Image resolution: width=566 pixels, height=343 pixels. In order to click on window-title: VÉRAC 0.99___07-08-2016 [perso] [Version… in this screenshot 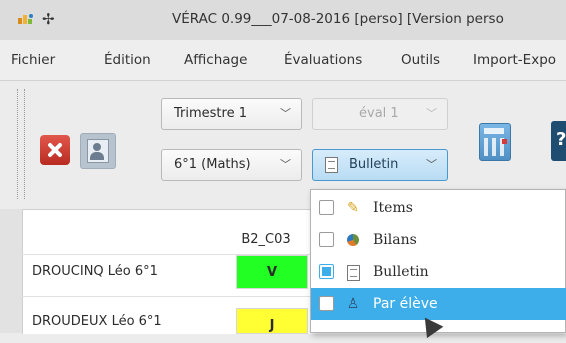, I will do `click(338, 19)`.